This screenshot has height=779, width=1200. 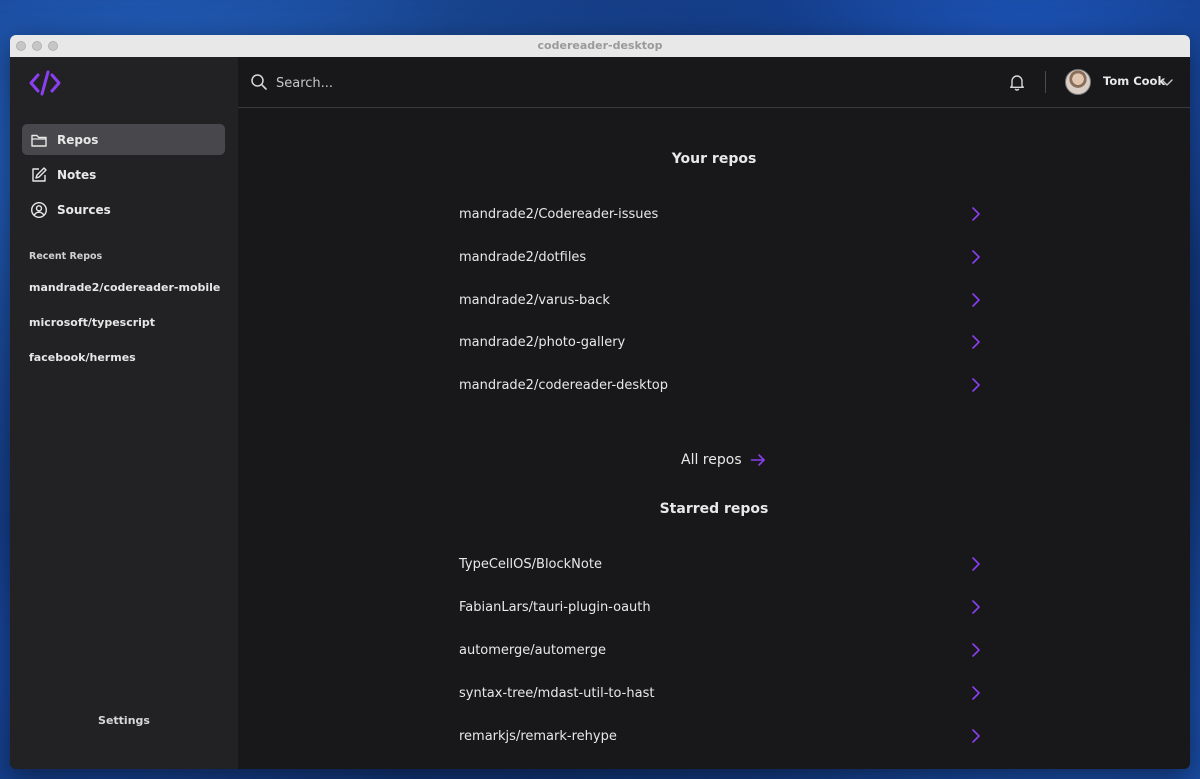 What do you see at coordinates (534, 300) in the screenshot?
I see `repo-name: mandrade2/varus-back` at bounding box center [534, 300].